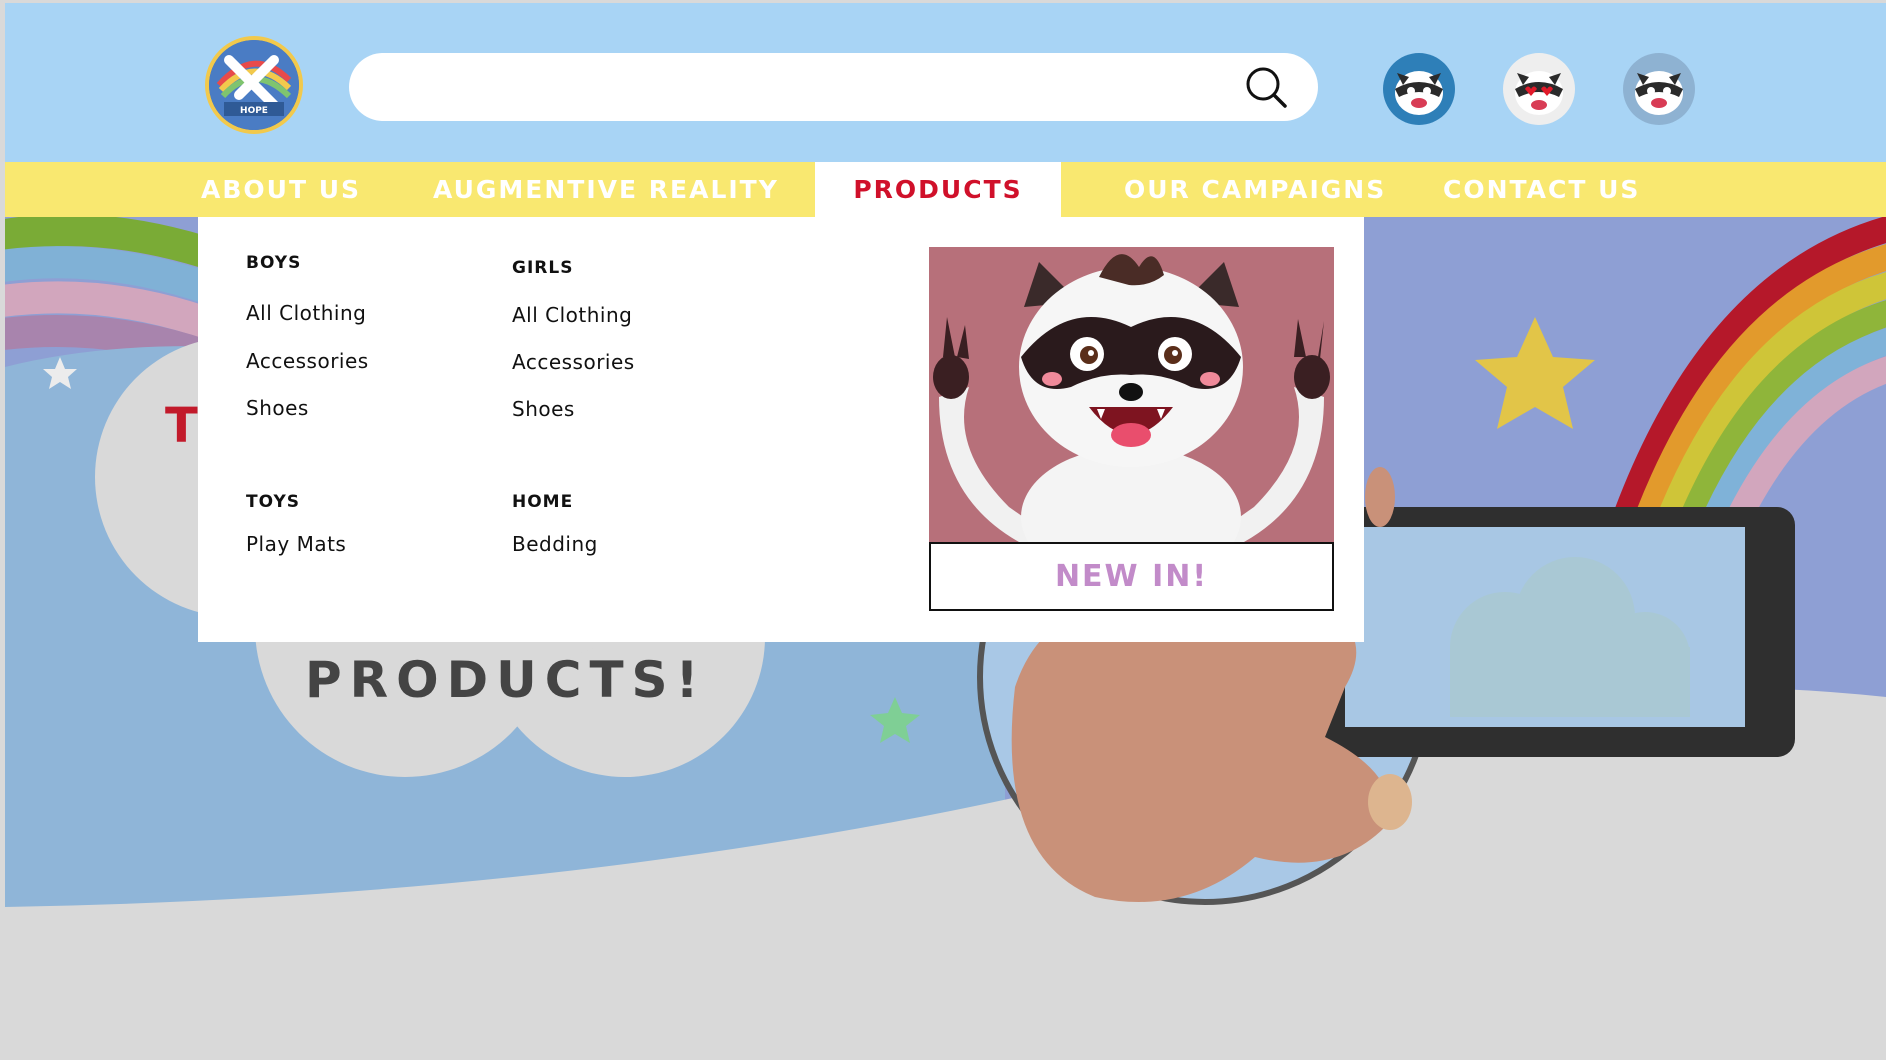  What do you see at coordinates (273, 502) in the screenshot?
I see `category-title-toys: TOYS` at bounding box center [273, 502].